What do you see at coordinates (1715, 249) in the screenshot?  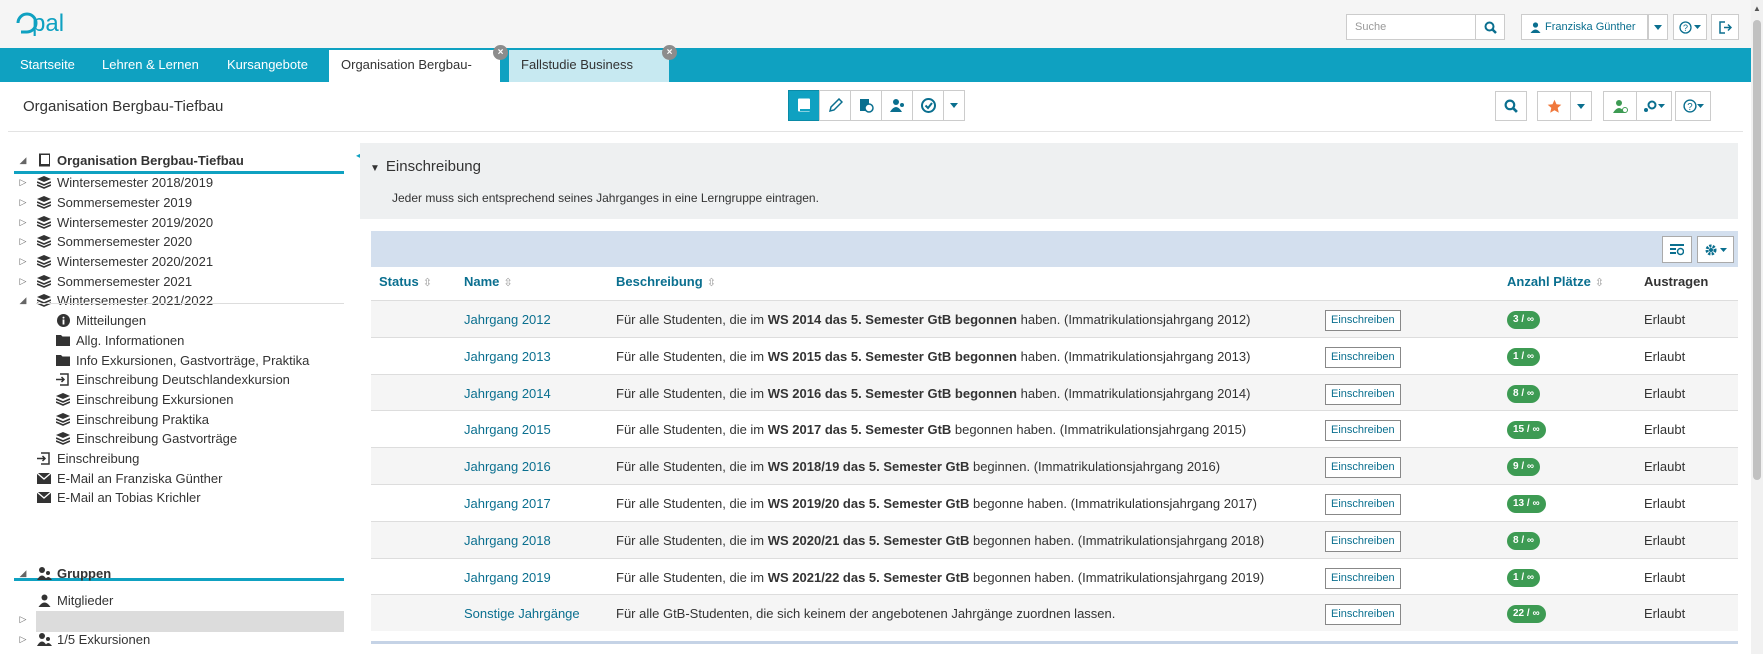 I see `table-settings-button` at bounding box center [1715, 249].